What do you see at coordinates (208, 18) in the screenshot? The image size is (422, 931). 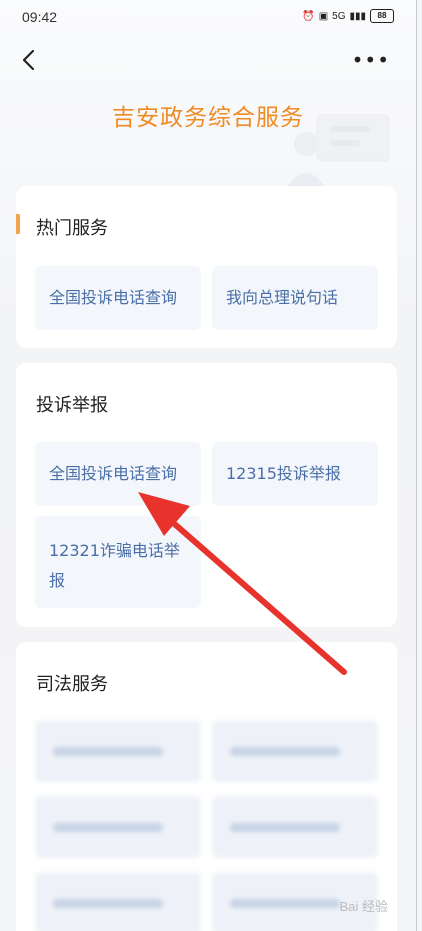 I see `status-bar: 09:42 ⏰ ▣ 5G ▮▮▮ 88` at bounding box center [208, 18].